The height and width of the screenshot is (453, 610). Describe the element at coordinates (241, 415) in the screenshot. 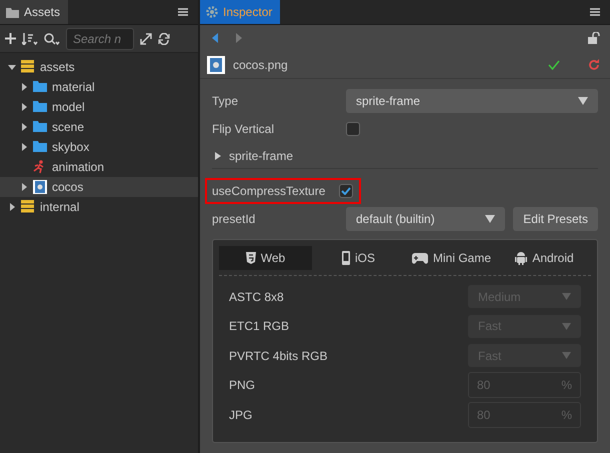

I see `setting-label: JPG` at that location.